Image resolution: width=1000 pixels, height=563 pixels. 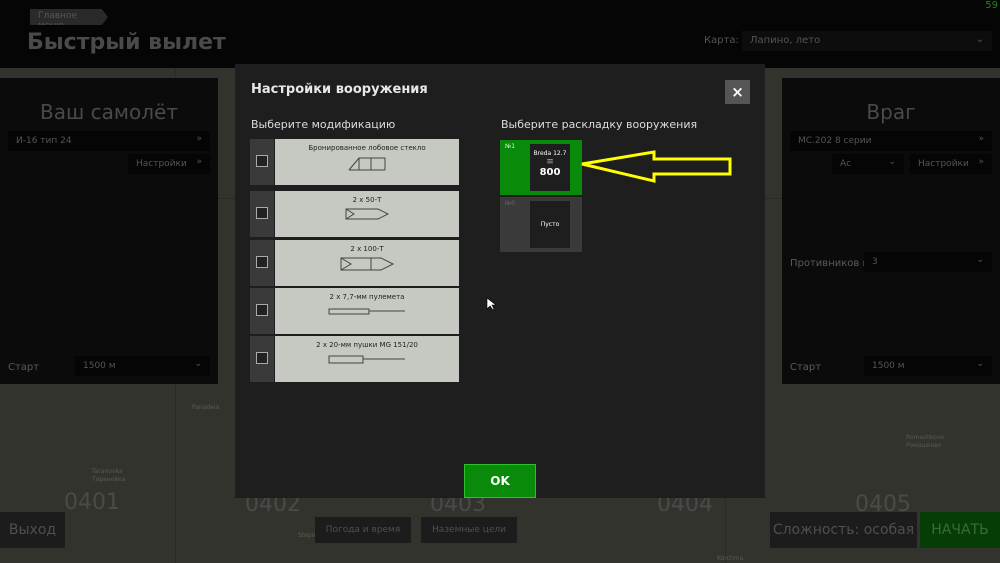 I want to click on ammo-belt-icon: ≡, so click(x=550, y=162).